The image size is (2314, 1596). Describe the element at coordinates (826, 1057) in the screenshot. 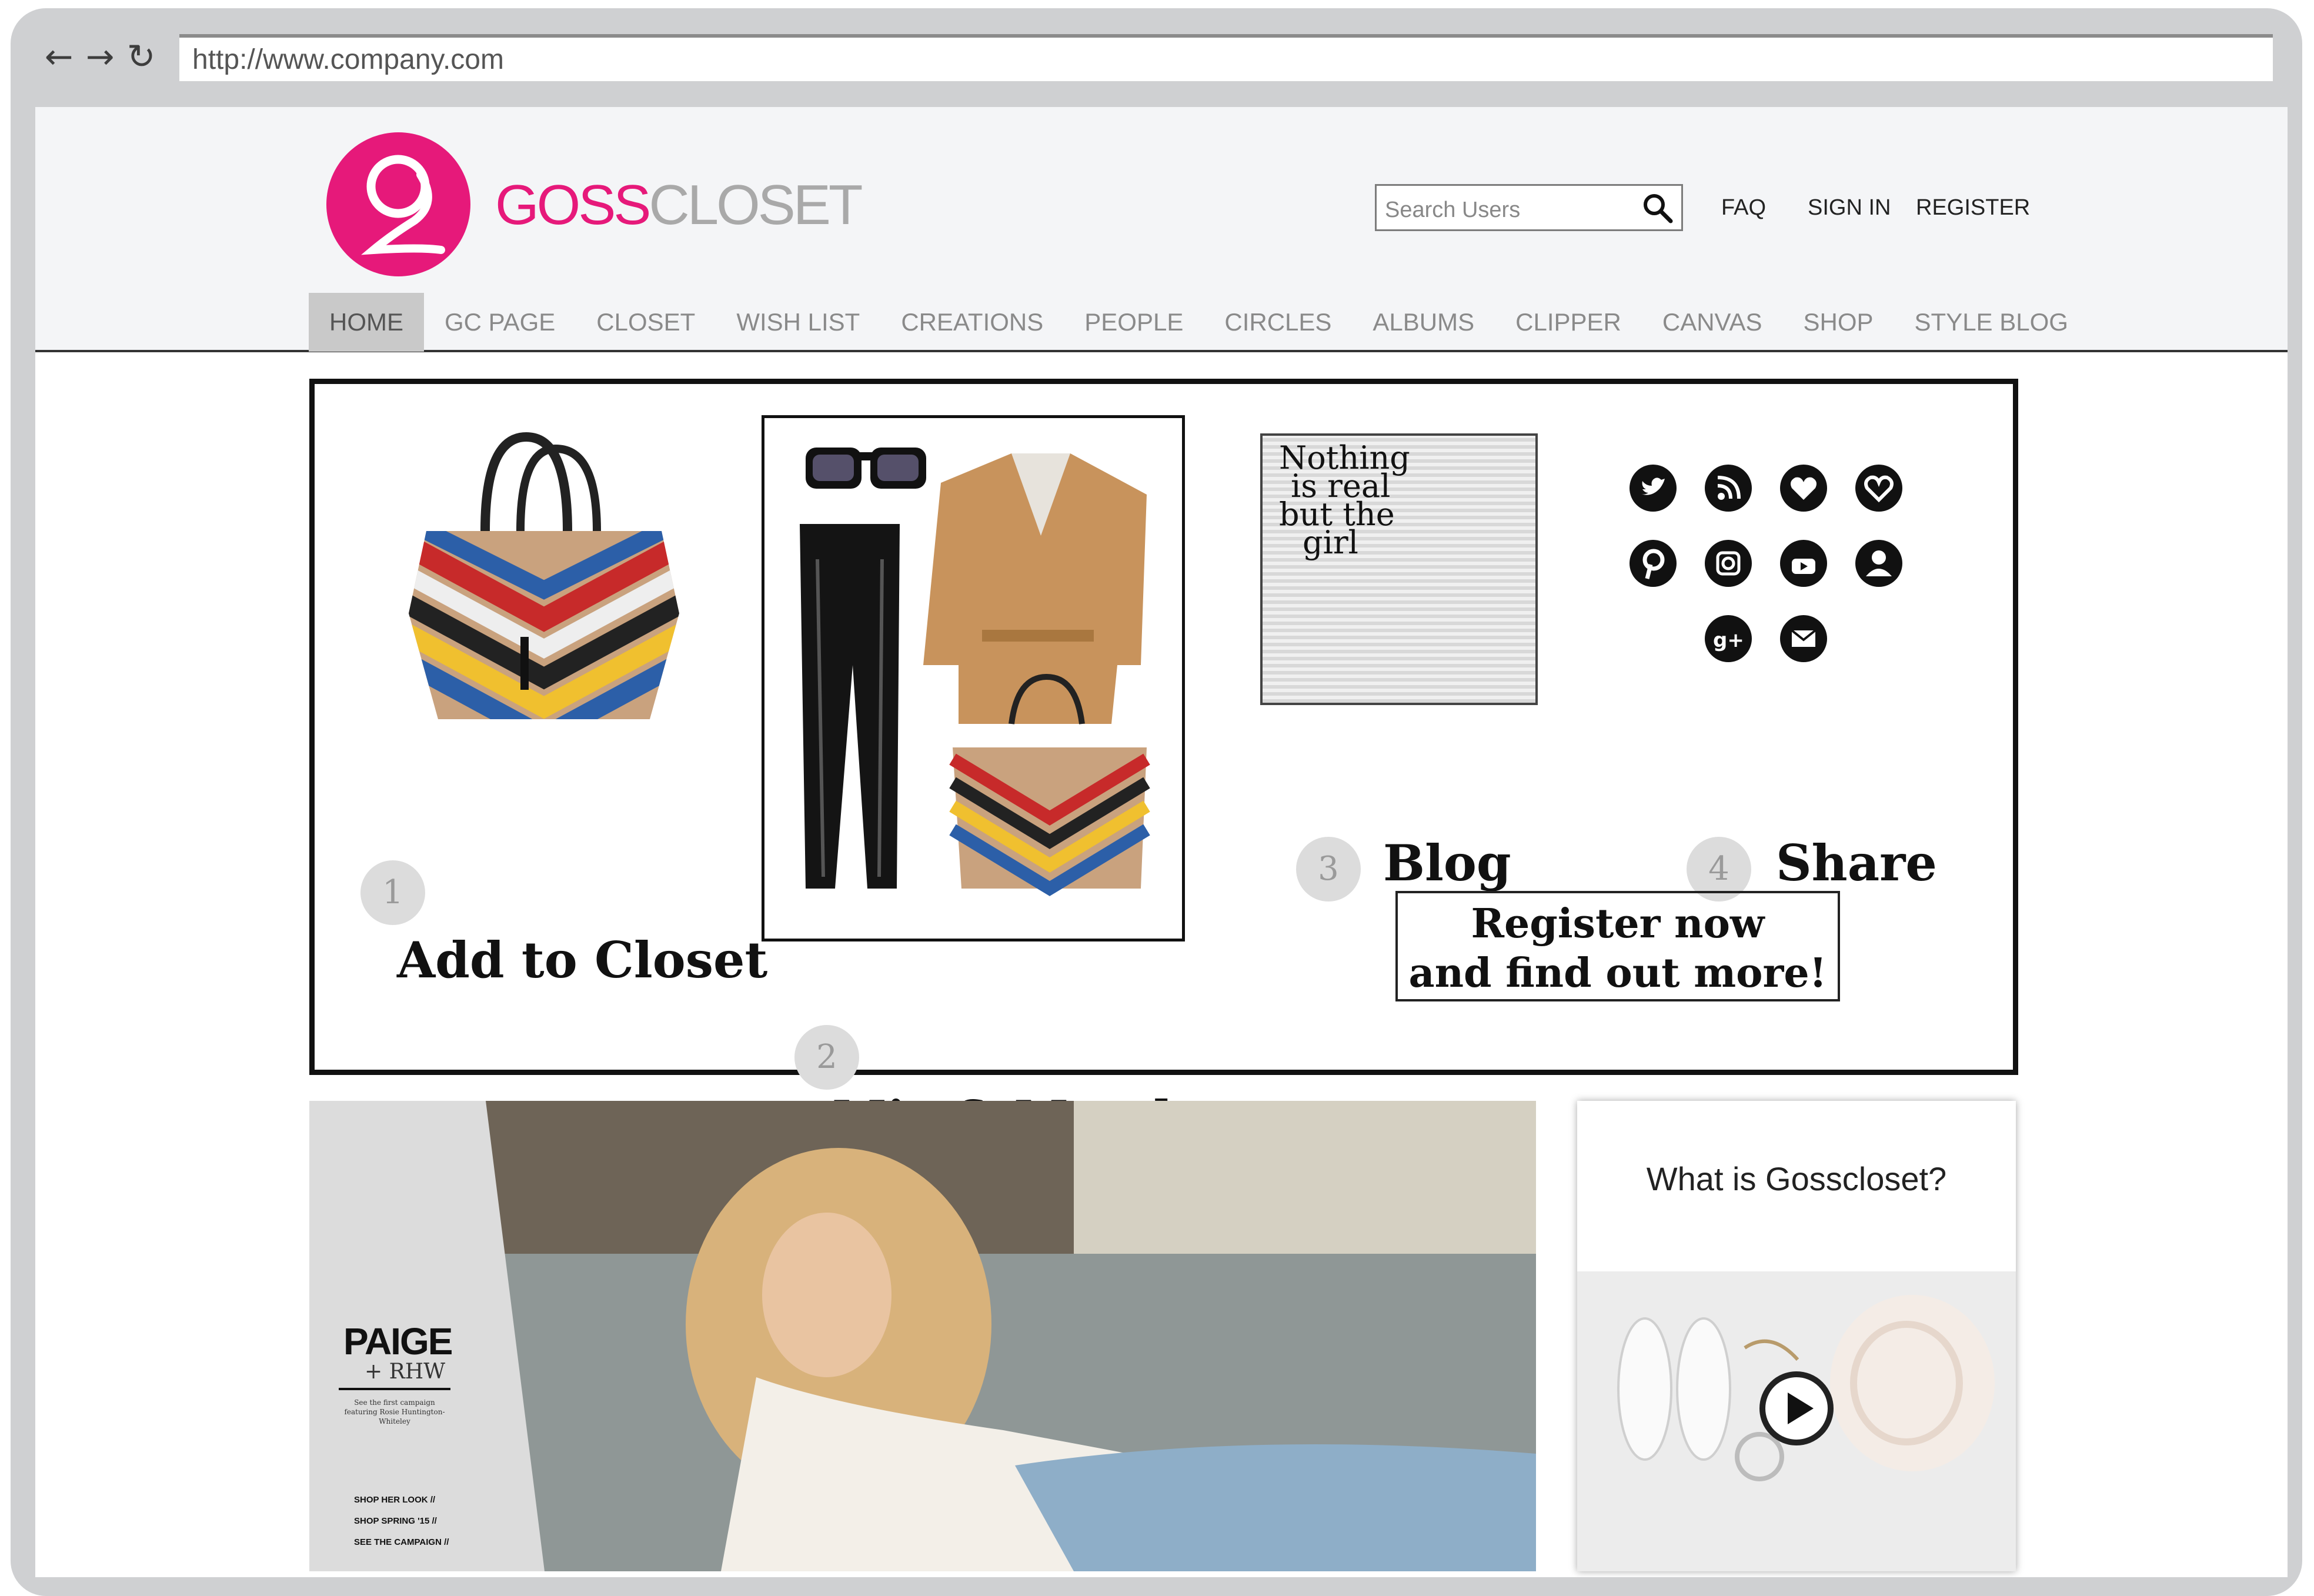

I see `step-2-badge: 2` at that location.